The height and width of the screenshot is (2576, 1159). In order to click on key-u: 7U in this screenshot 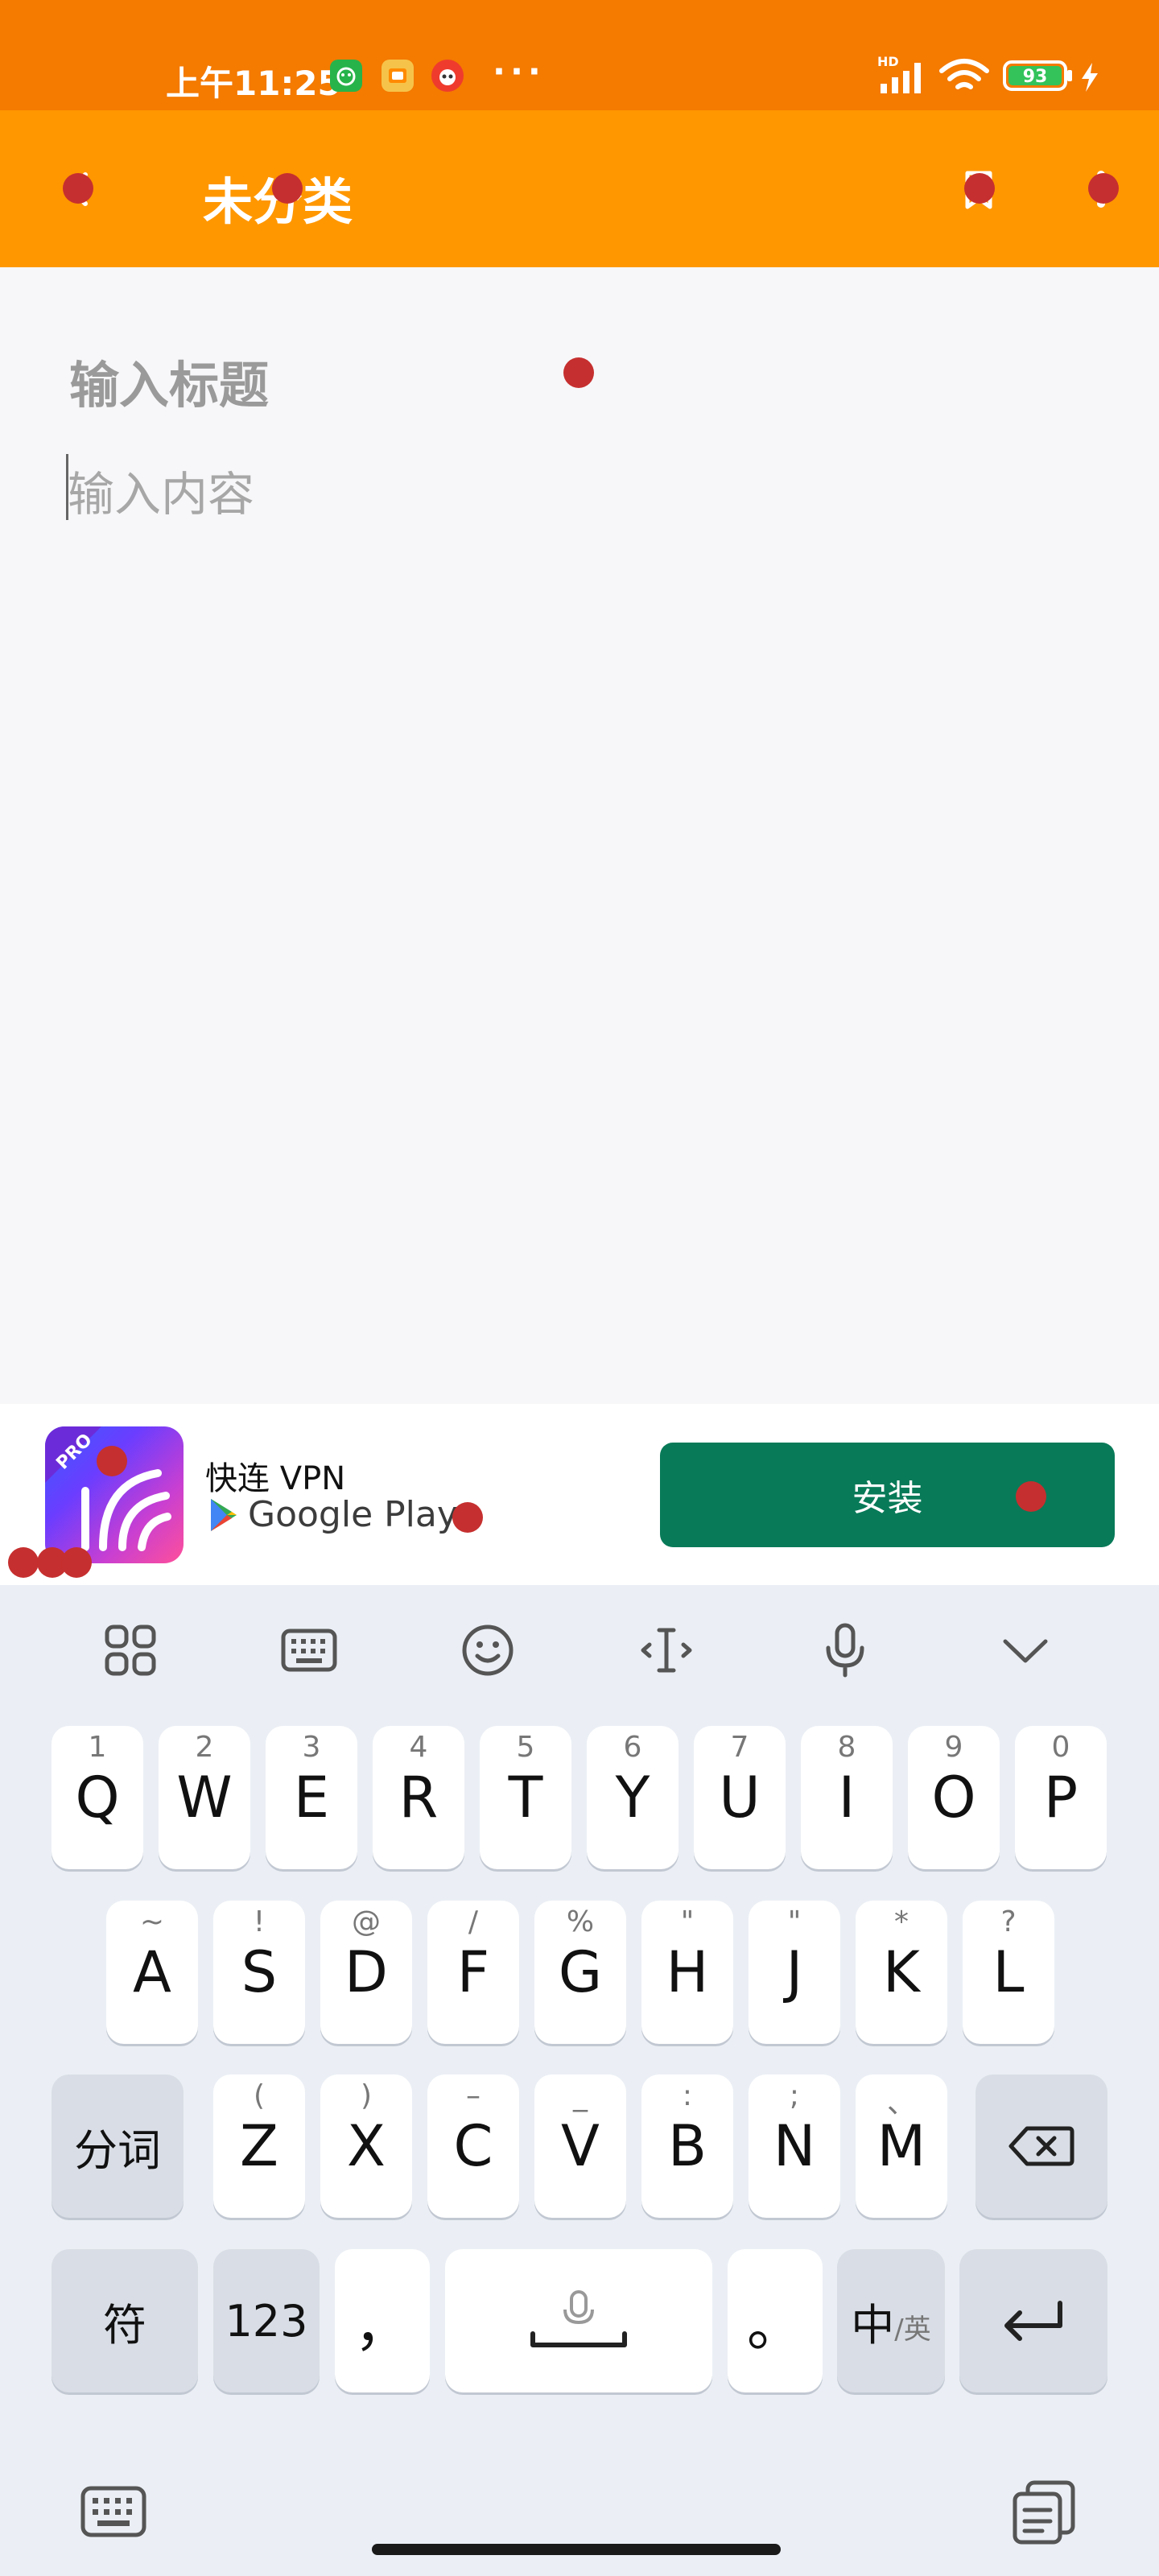, I will do `click(740, 1797)`.